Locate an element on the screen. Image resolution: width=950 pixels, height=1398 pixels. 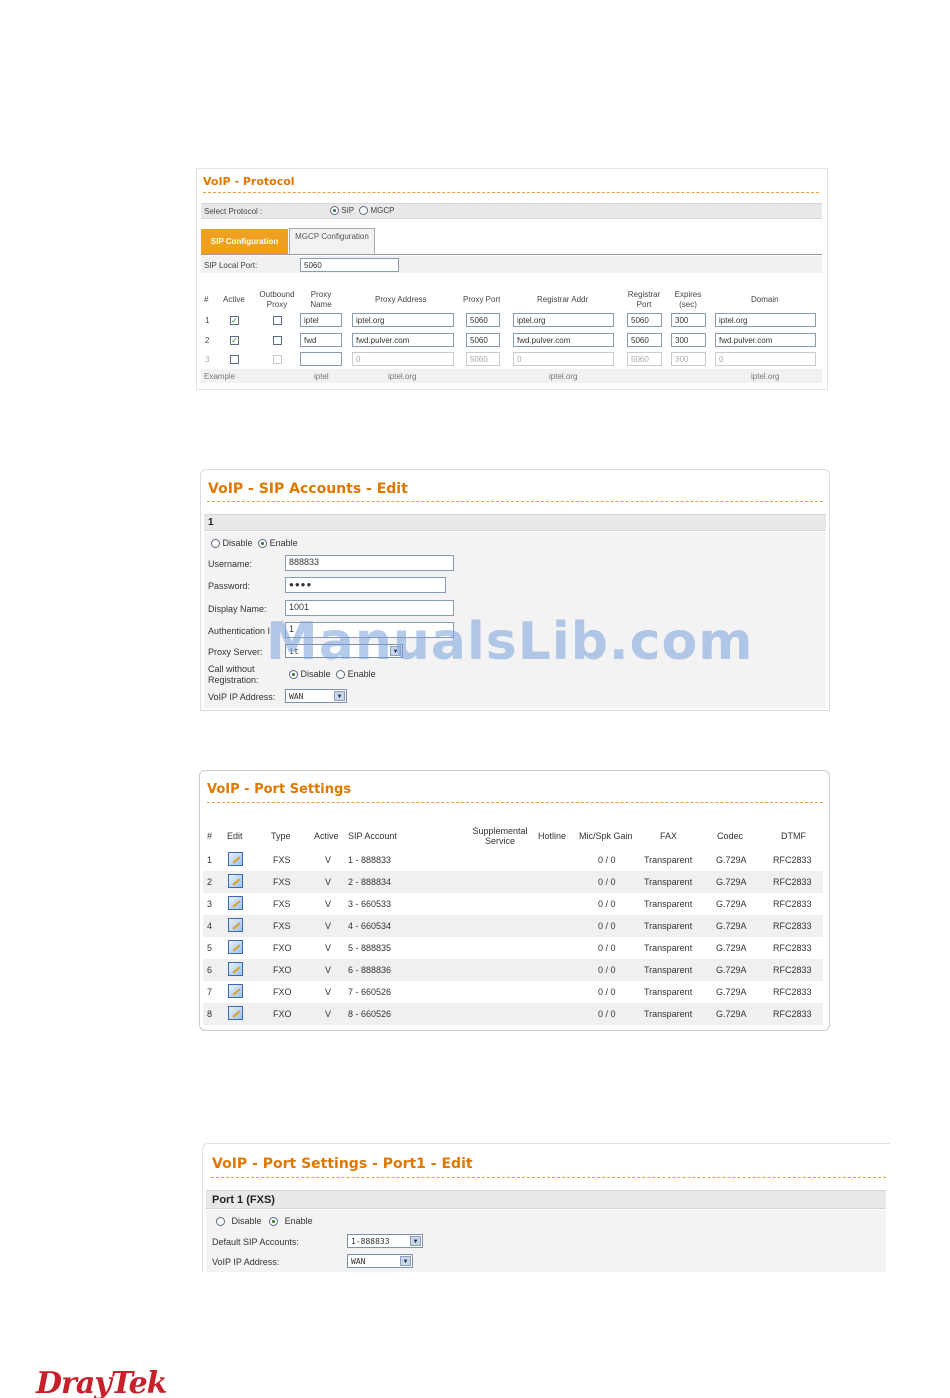
watermark: ManualsLib.com is located at coordinates (510, 642).